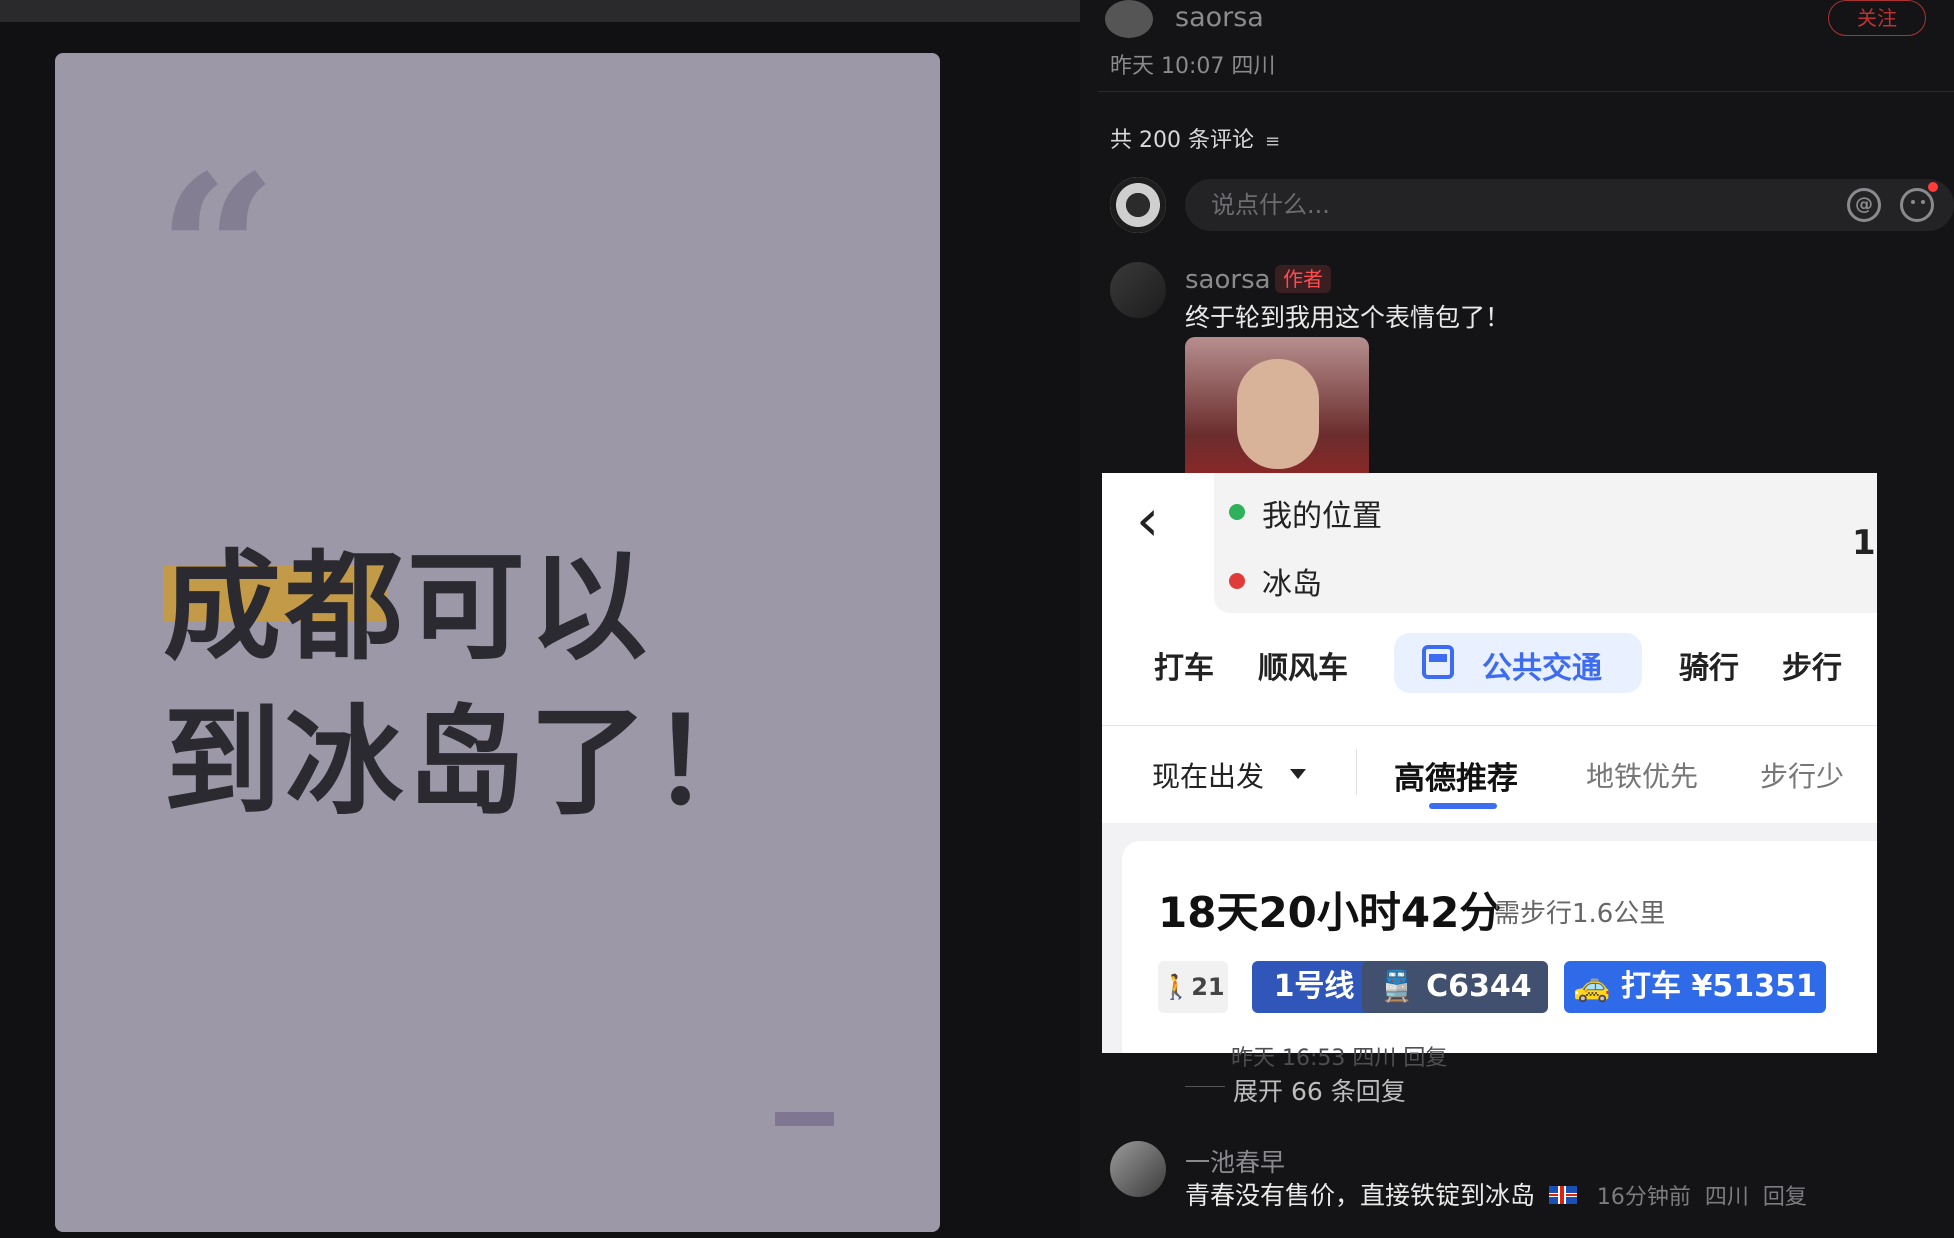 This screenshot has height=1238, width=1954. Describe the element at coordinates (1182, 140) in the screenshot. I see `comment-count-label: 共 200 条评论` at that location.